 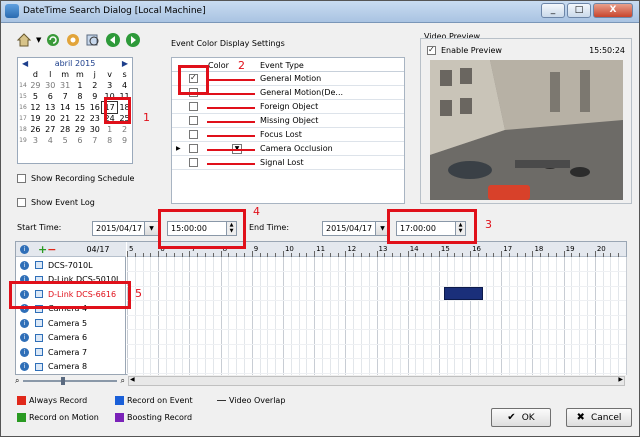 What do you see at coordinates (109, 74) in the screenshot?
I see `day-header: v` at bounding box center [109, 74].